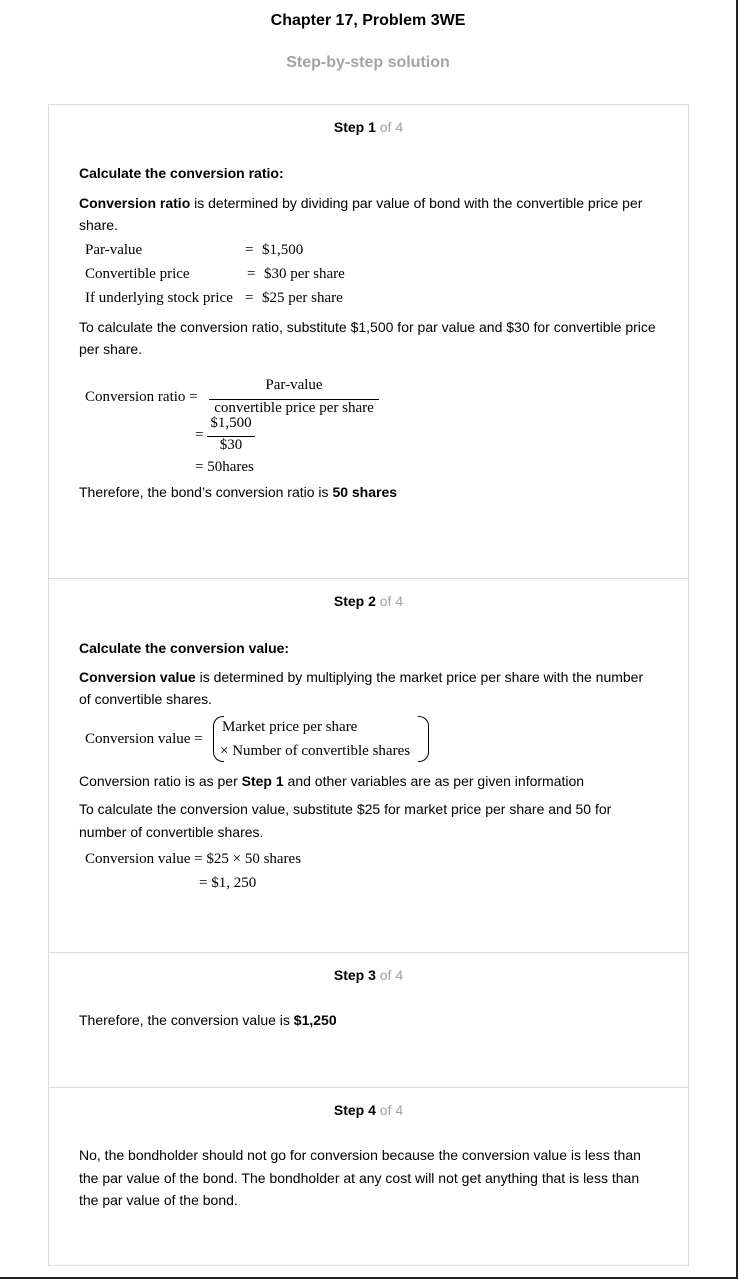 The width and height of the screenshot is (738, 1279). What do you see at coordinates (283, 249) in the screenshot?
I see `given-value: $1,500` at bounding box center [283, 249].